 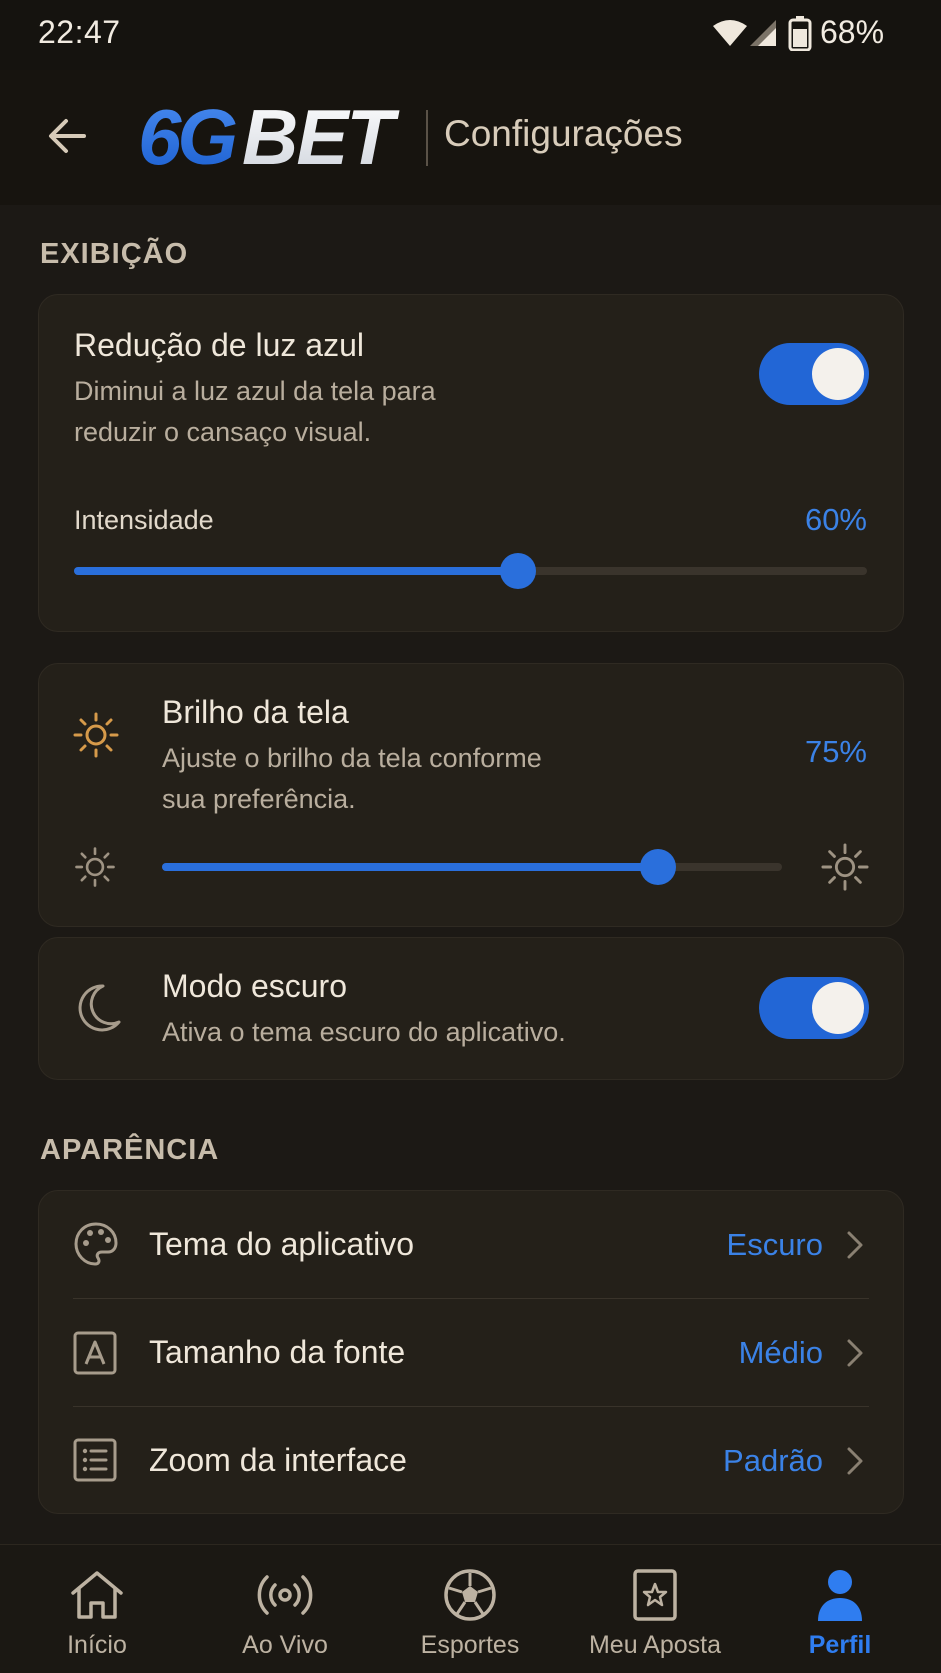 What do you see at coordinates (97, 1645) in the screenshot?
I see `nav-label-home: Início` at bounding box center [97, 1645].